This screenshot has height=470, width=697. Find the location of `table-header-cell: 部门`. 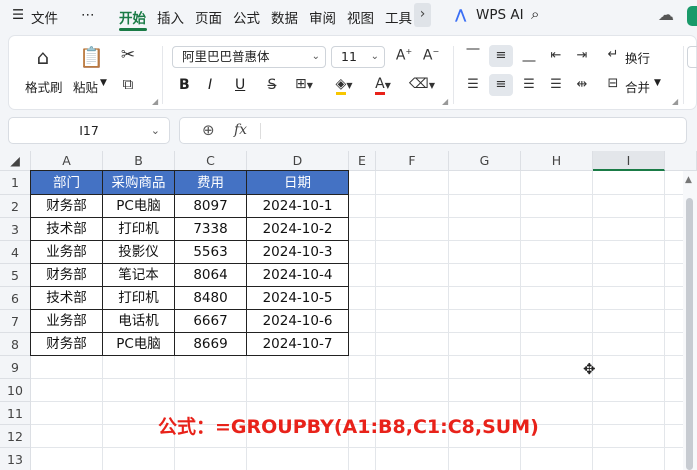

table-header-cell: 部门 is located at coordinates (66, 182).